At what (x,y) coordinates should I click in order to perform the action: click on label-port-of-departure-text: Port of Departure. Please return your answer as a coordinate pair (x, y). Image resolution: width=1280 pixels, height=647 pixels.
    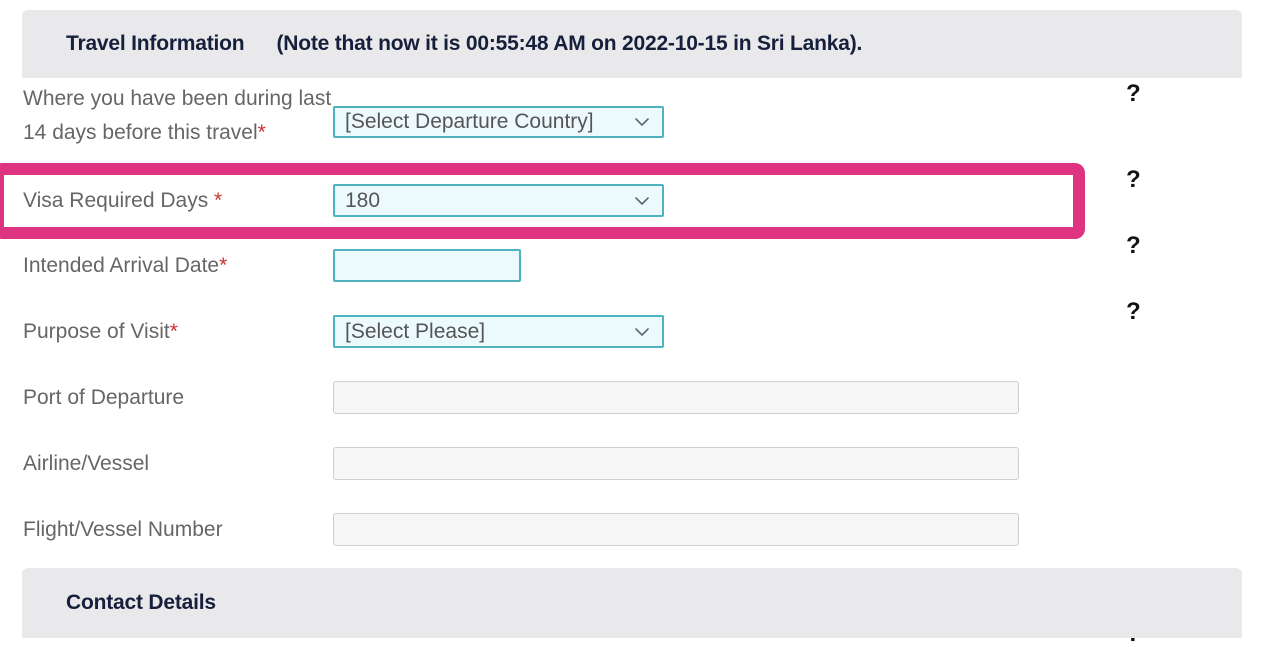
    Looking at the image, I should click on (104, 397).